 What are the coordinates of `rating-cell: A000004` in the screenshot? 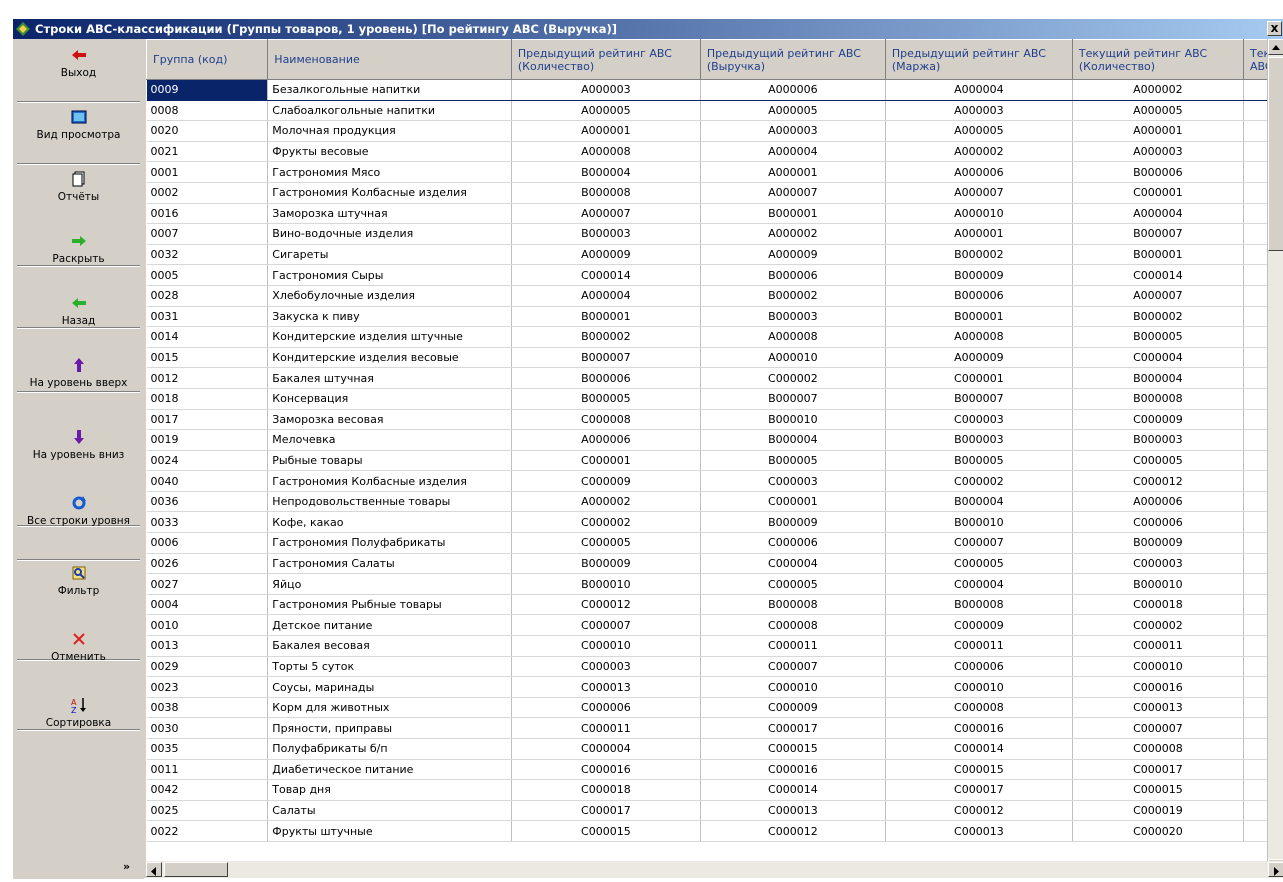 It's located at (792, 151).